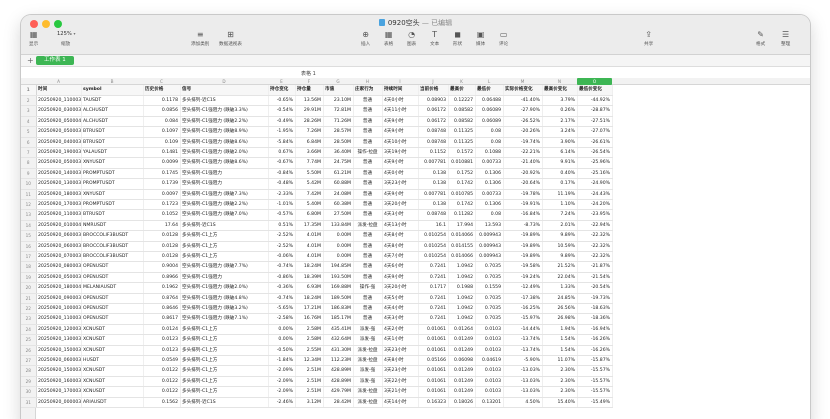 Image resolution: width=830 pixels, height=419 pixels. Describe the element at coordinates (29, 122) in the screenshot. I see `row-number: 4` at that location.